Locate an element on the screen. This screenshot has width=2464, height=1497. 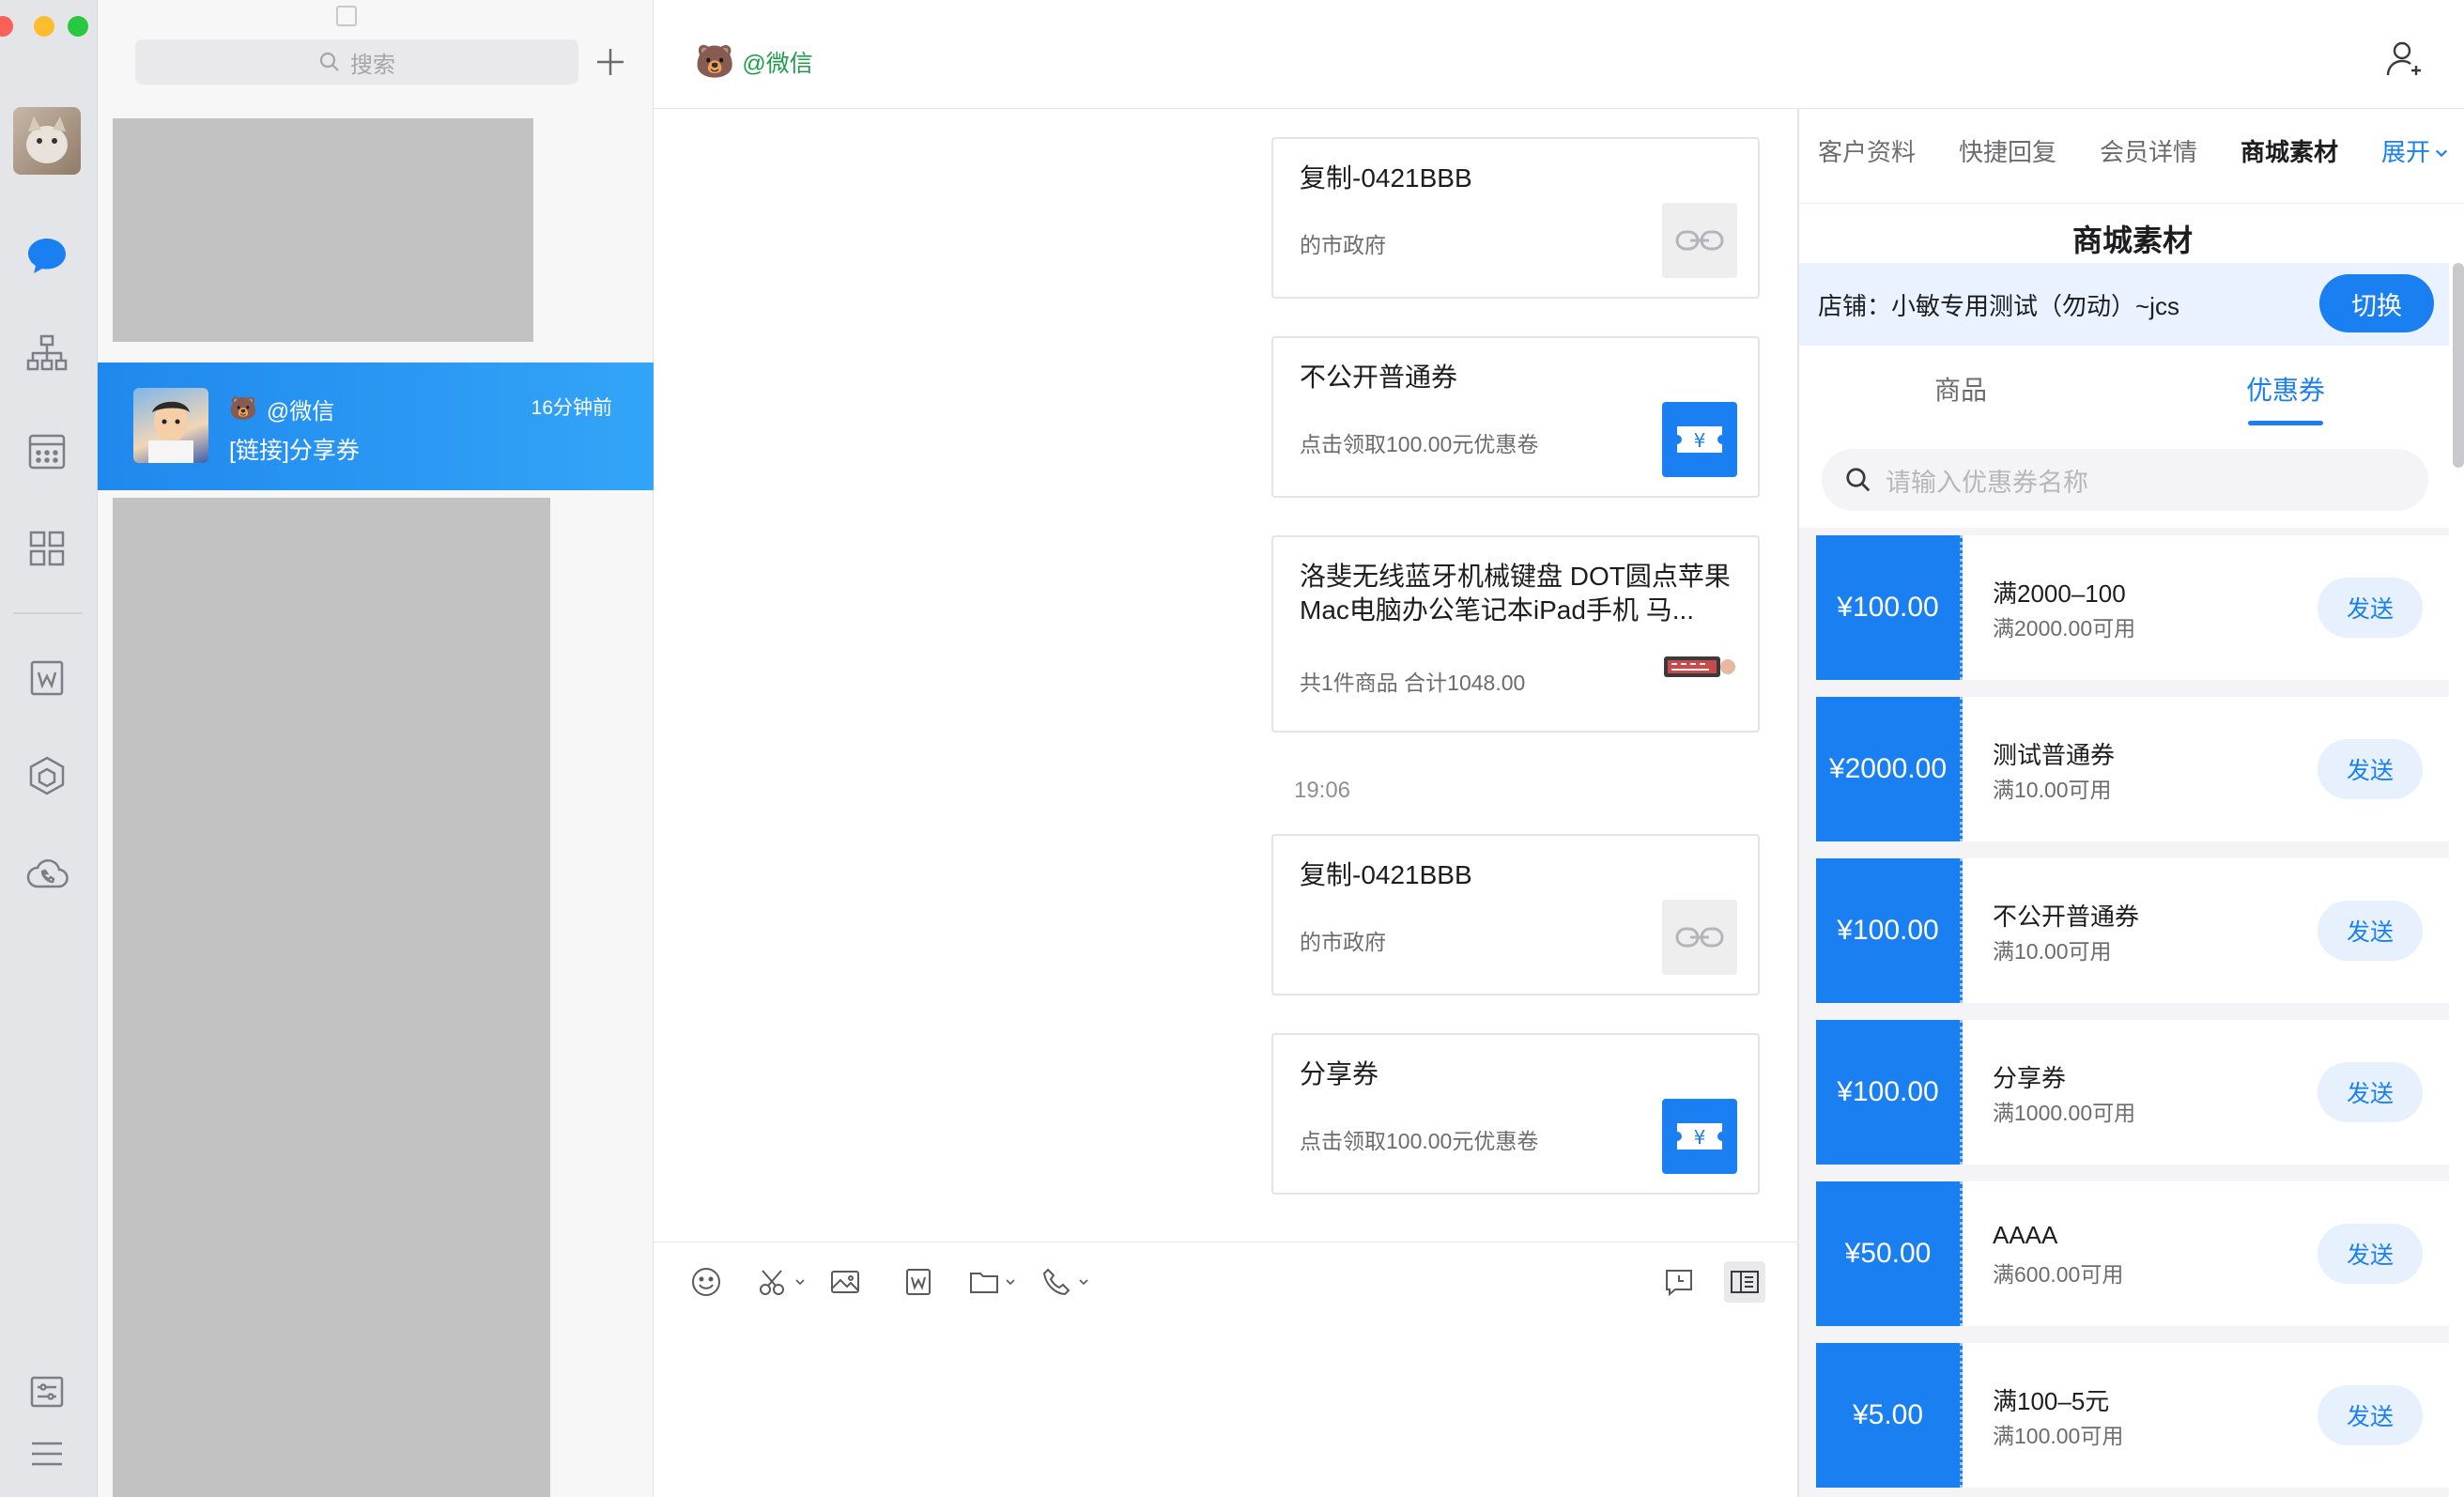
card-title: 分享券 is located at coordinates (1339, 1073).